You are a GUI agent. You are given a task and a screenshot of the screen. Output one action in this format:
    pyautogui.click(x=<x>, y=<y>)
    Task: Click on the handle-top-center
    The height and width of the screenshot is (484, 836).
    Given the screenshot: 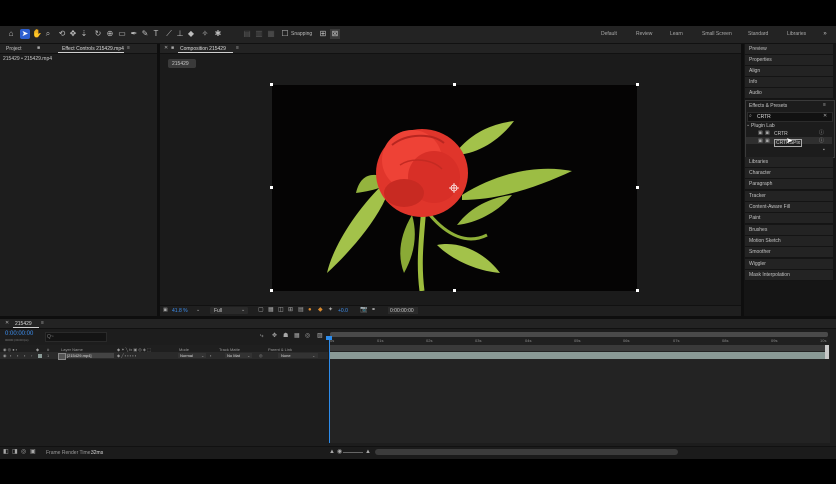 What is the action you would take?
    pyautogui.click(x=454, y=84)
    